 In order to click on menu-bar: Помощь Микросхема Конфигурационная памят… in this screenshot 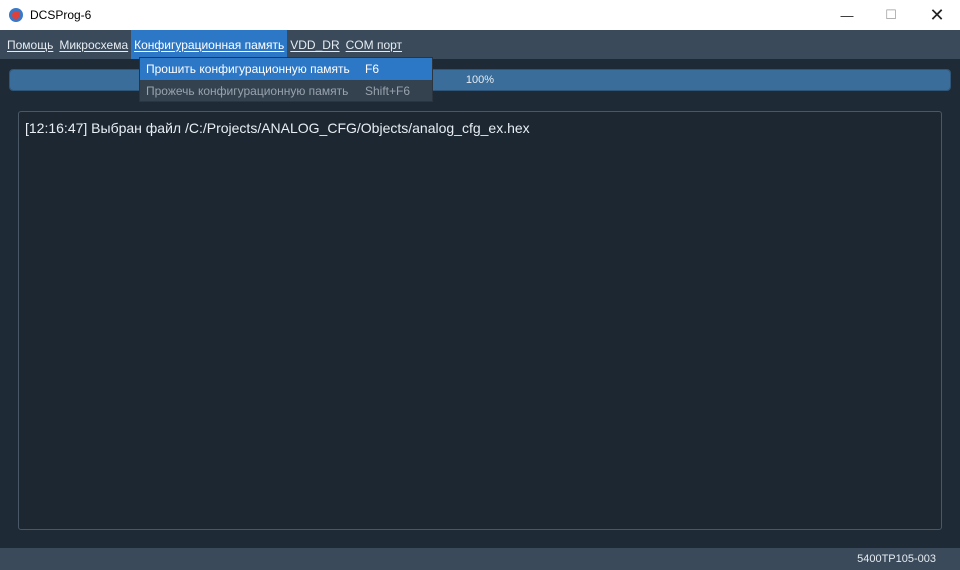, I will do `click(480, 44)`.